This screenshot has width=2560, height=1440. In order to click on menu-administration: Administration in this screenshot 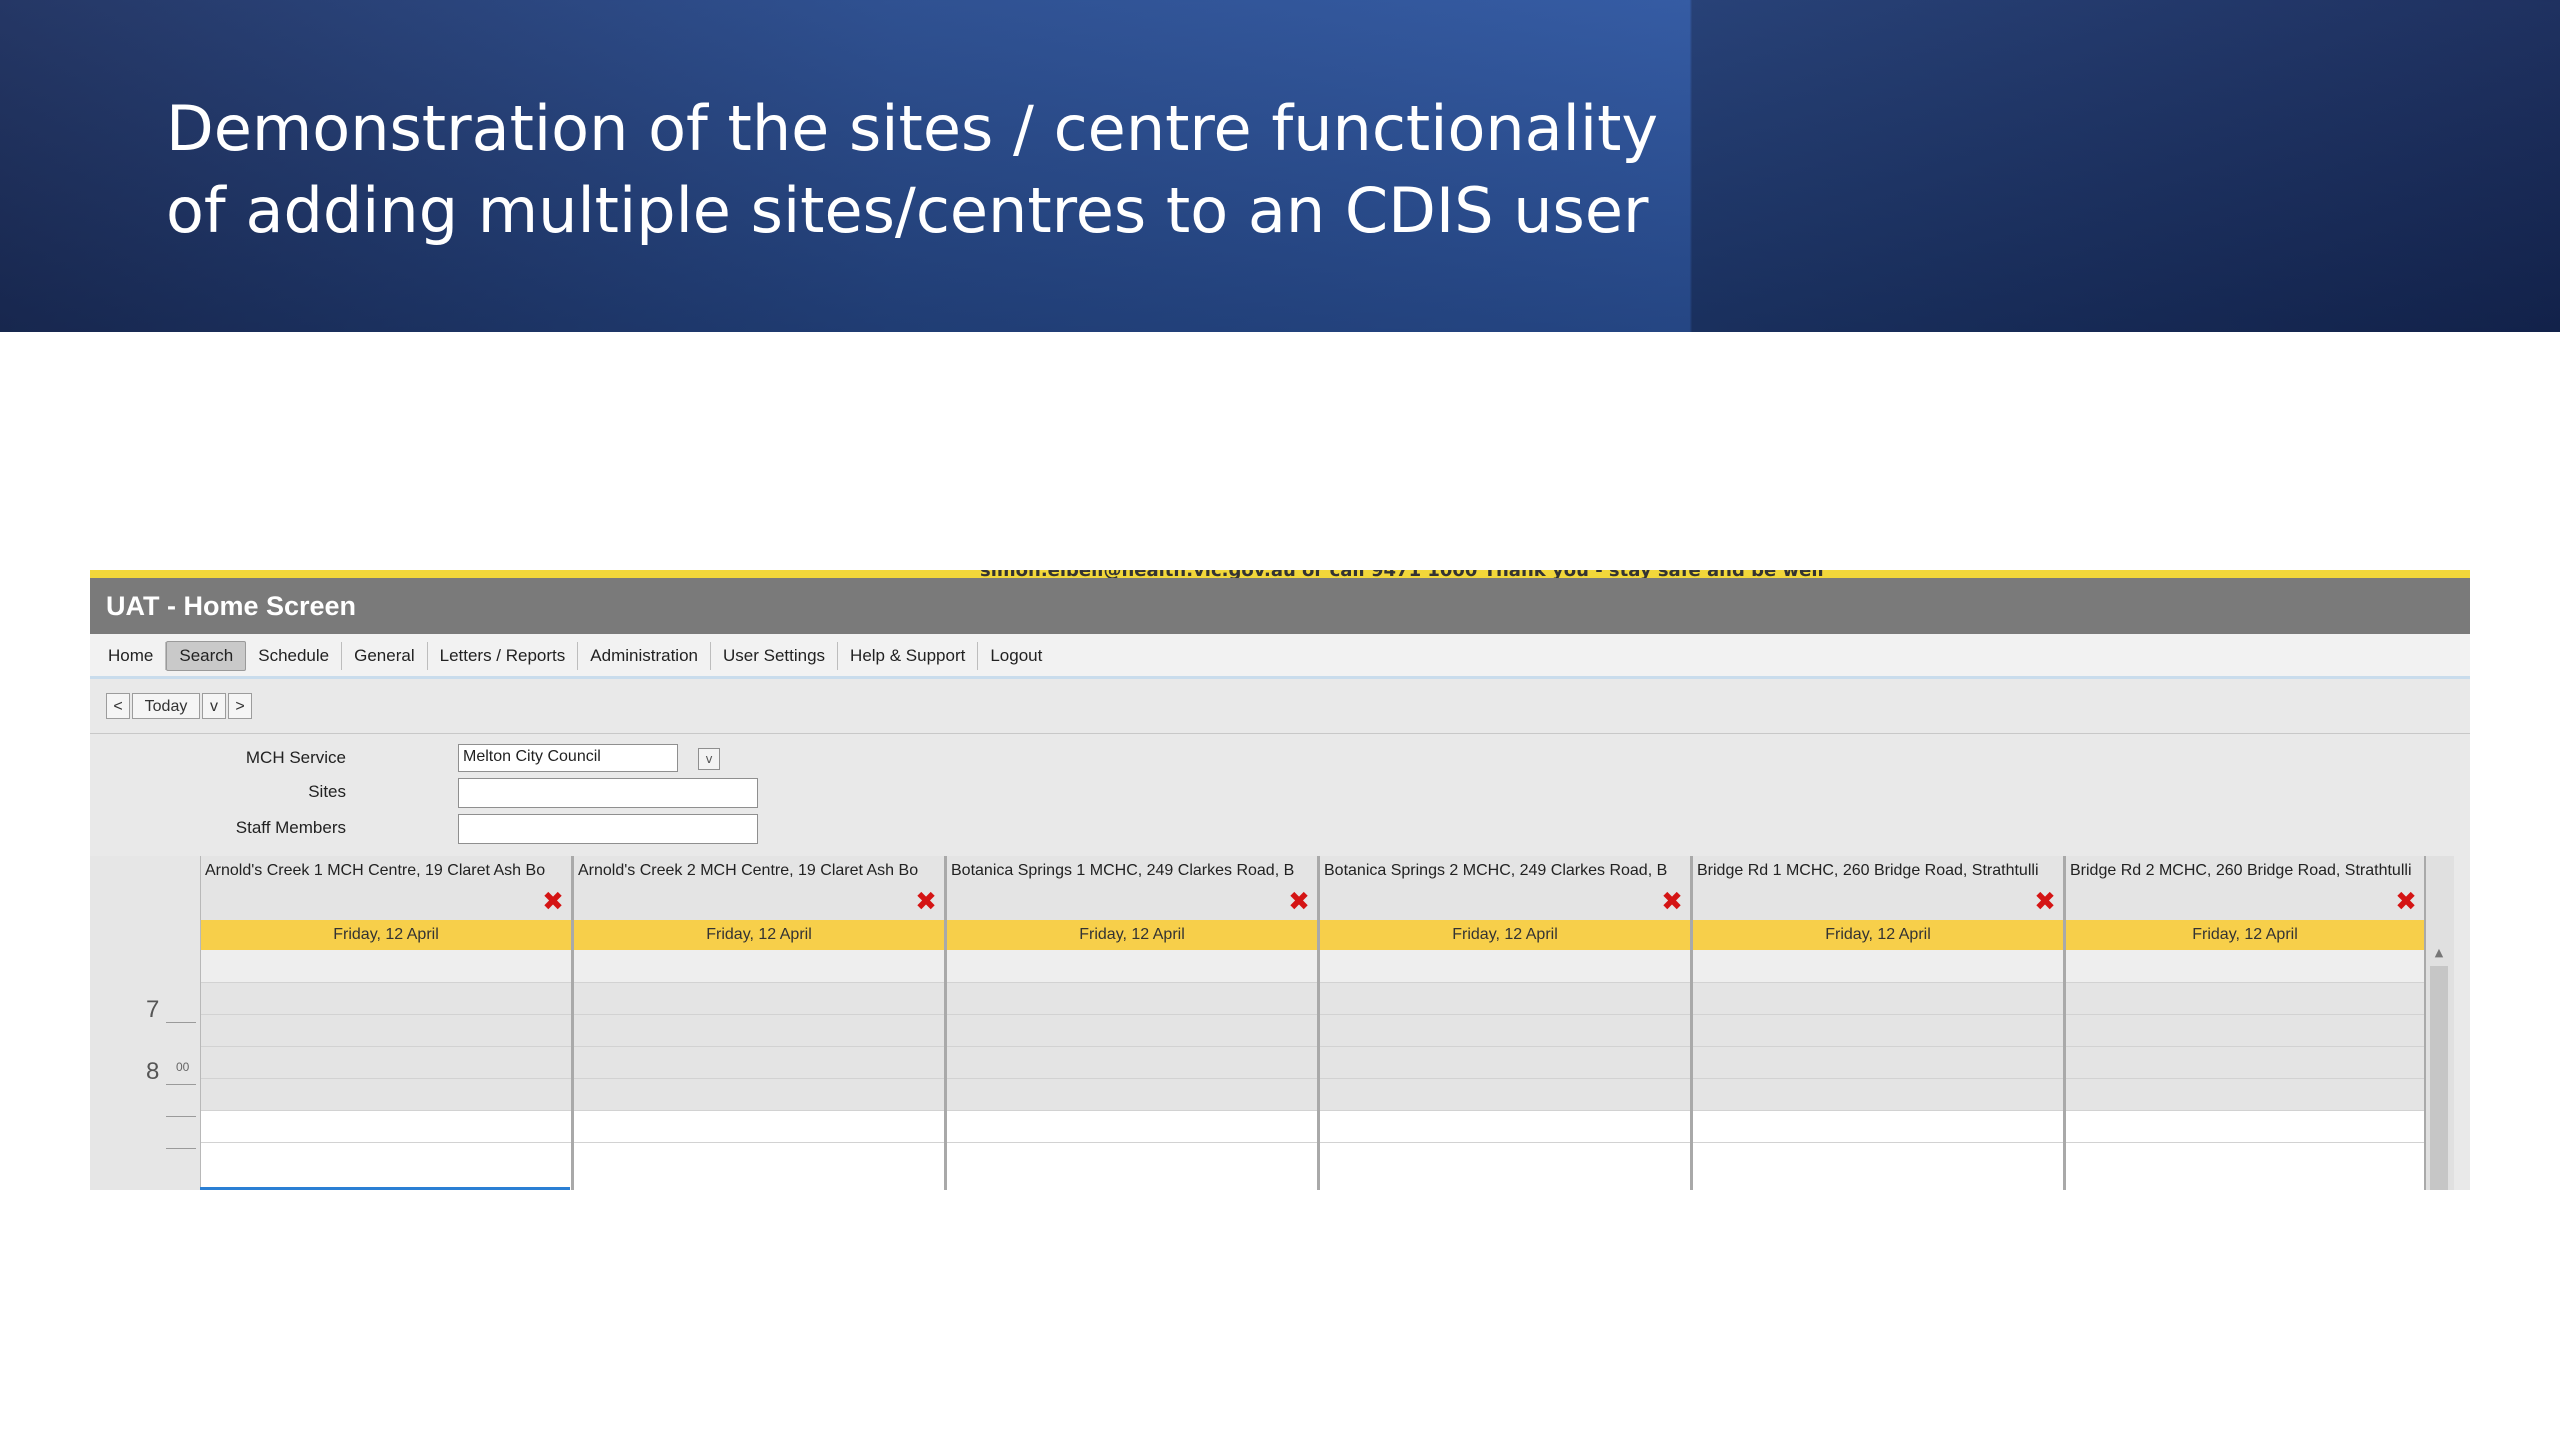, I will do `click(644, 656)`.